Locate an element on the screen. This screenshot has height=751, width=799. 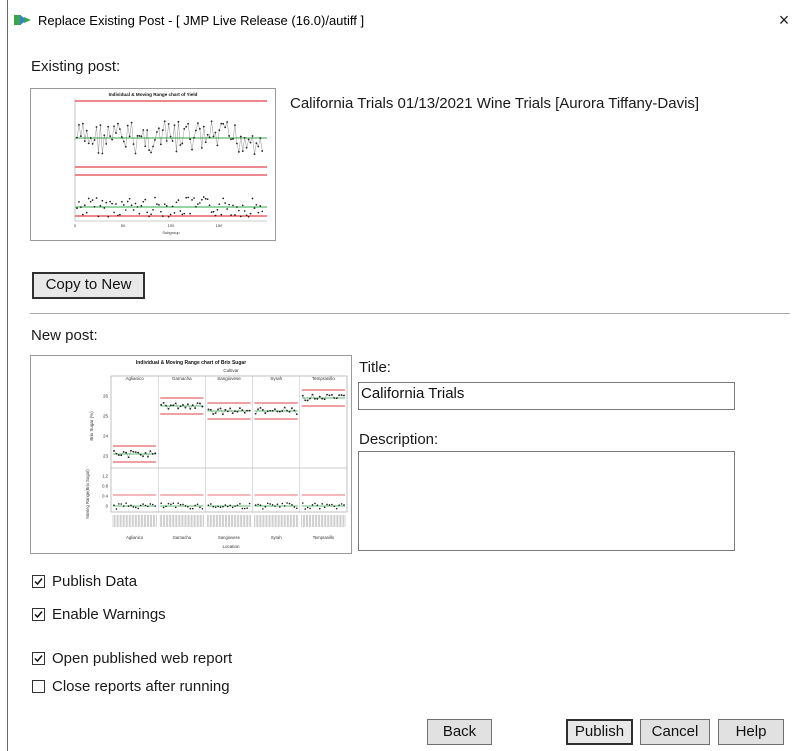
svg-text: 0.4 is located at coordinates (105, 496).